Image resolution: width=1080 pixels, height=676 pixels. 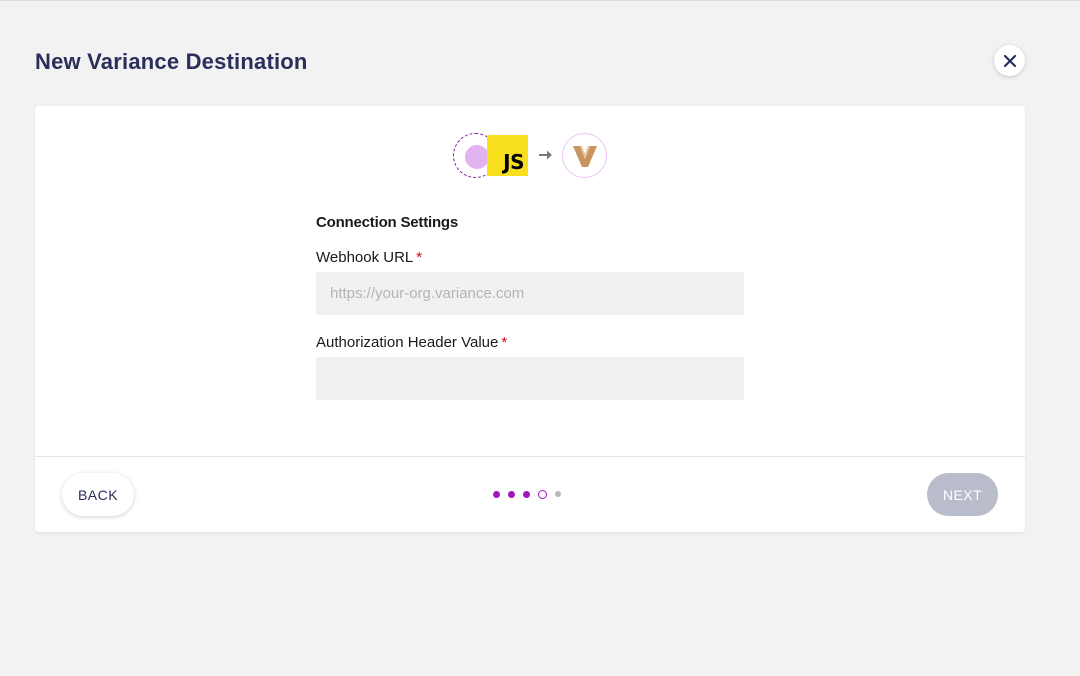 I want to click on javascript-logo-icon: JS, so click(x=507, y=155).